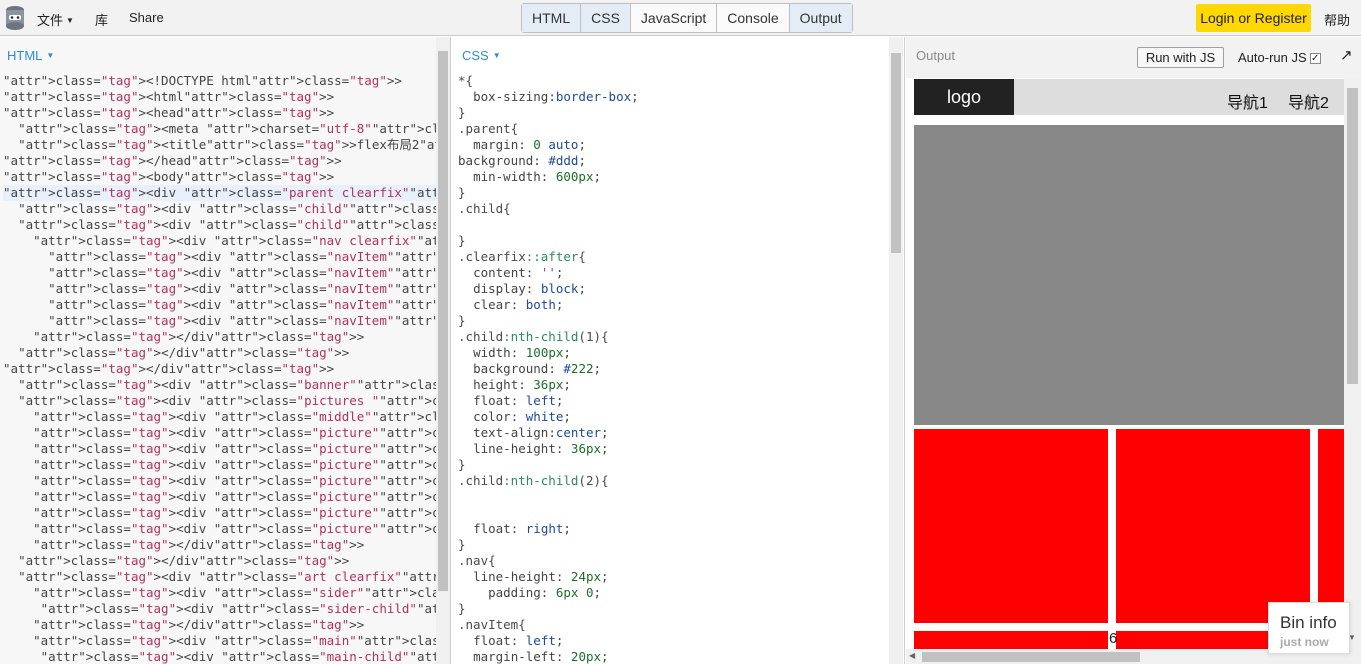 Image resolution: width=1361 pixels, height=664 pixels. I want to click on css-panel-label: CSS ▼, so click(481, 55).